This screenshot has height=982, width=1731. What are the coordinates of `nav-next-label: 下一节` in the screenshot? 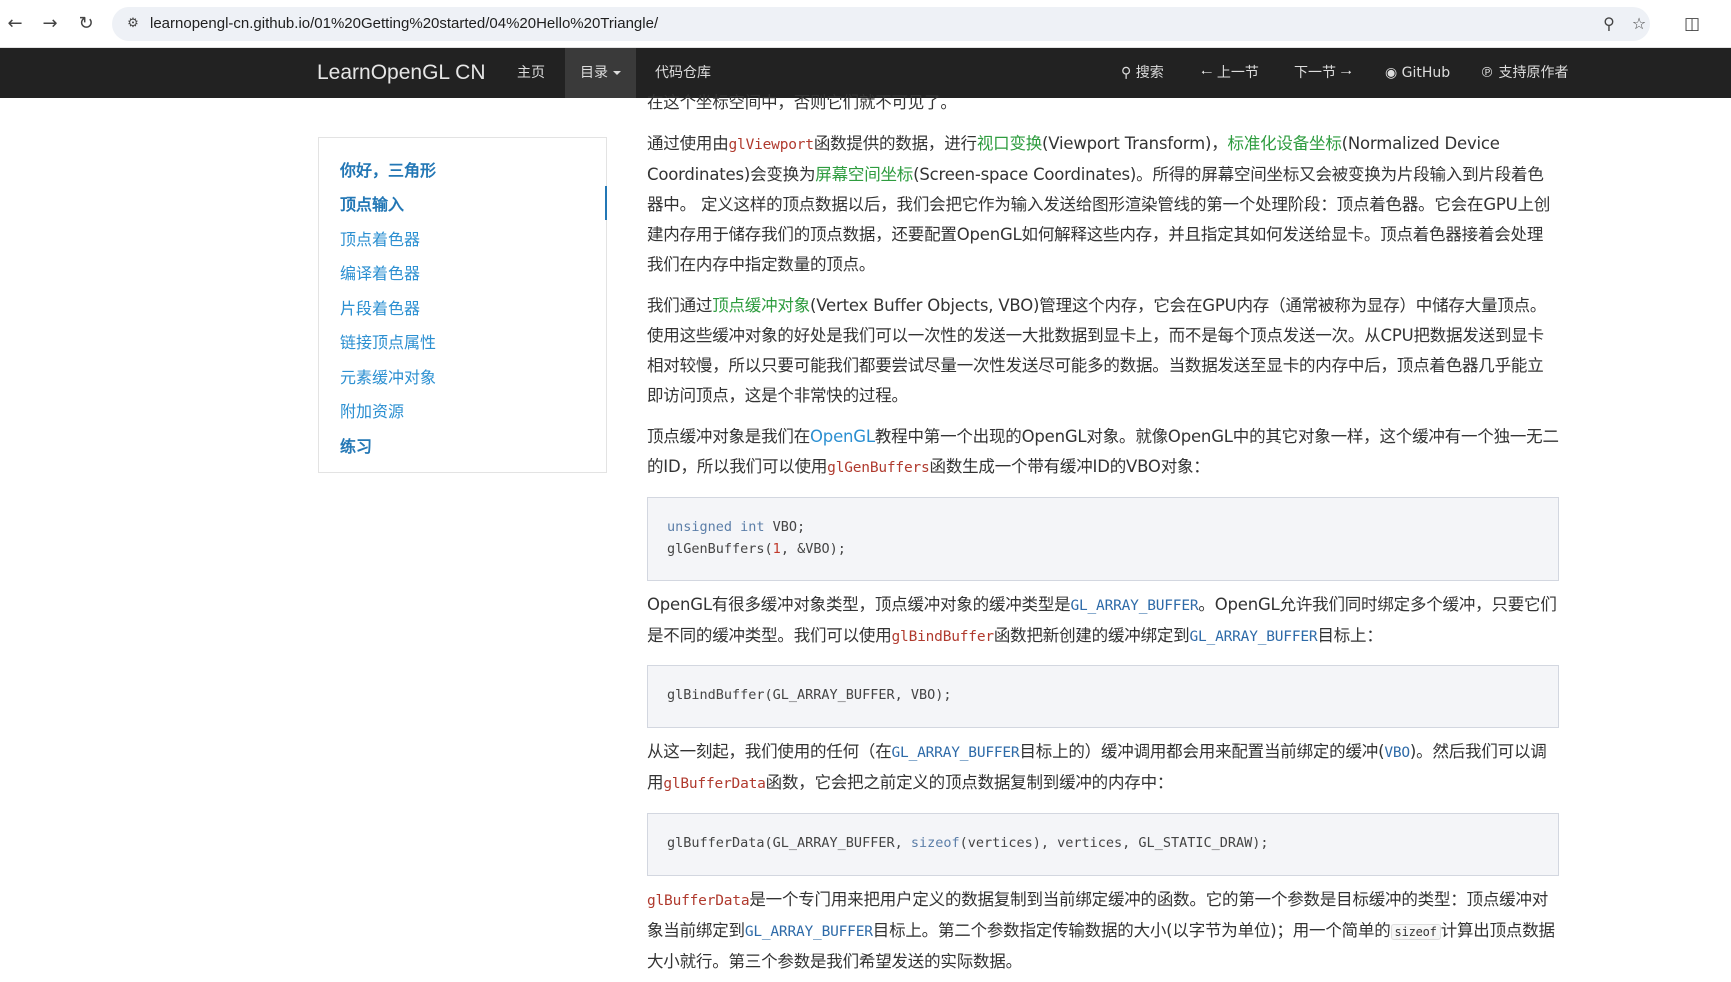 It's located at (1315, 73).